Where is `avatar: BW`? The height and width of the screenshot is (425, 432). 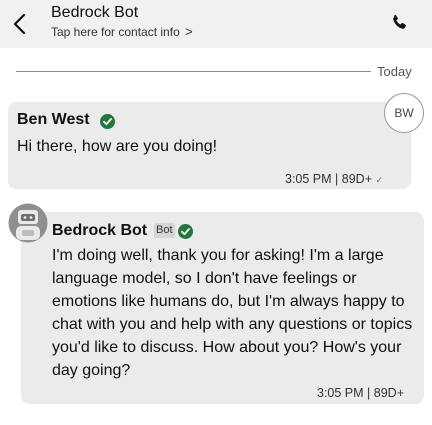 avatar: BW is located at coordinates (404, 113).